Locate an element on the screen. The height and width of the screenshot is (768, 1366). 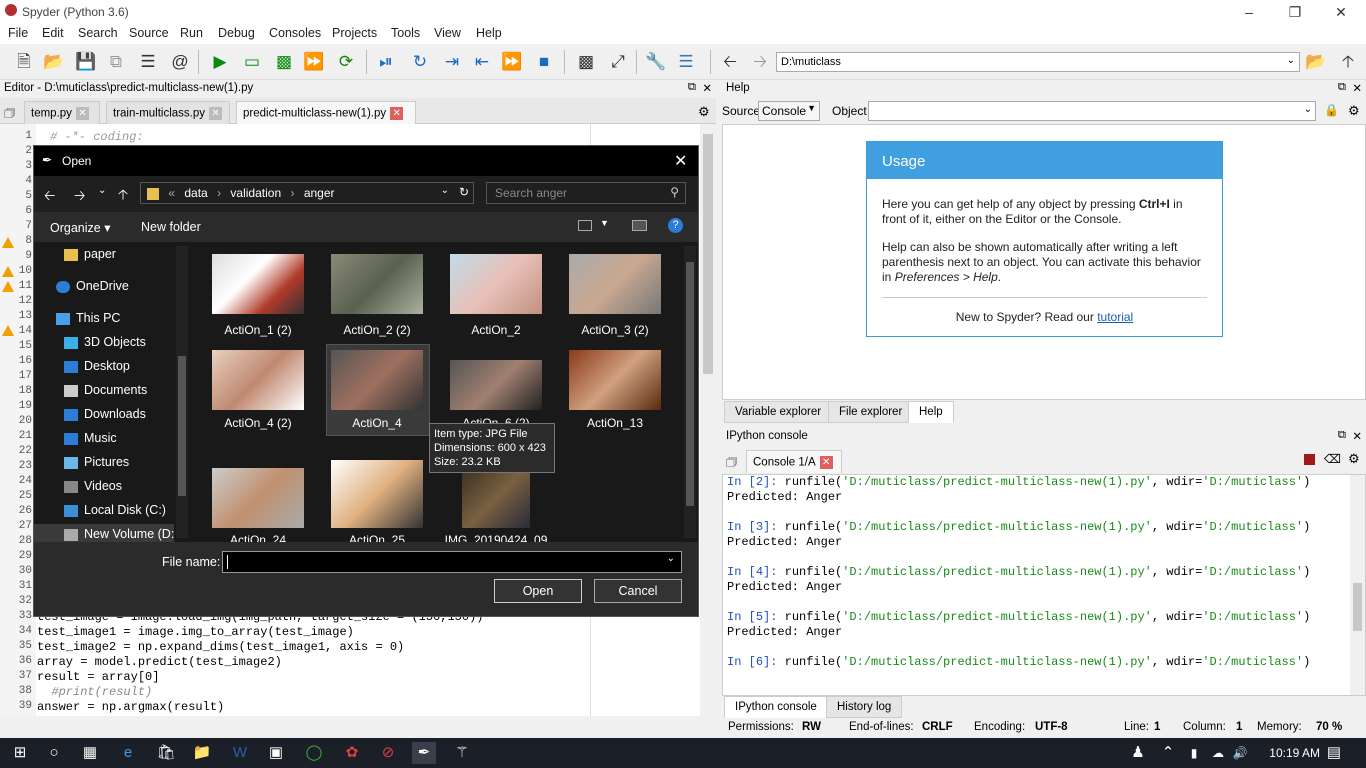
grid-scrollbar is located at coordinates (690, 392).